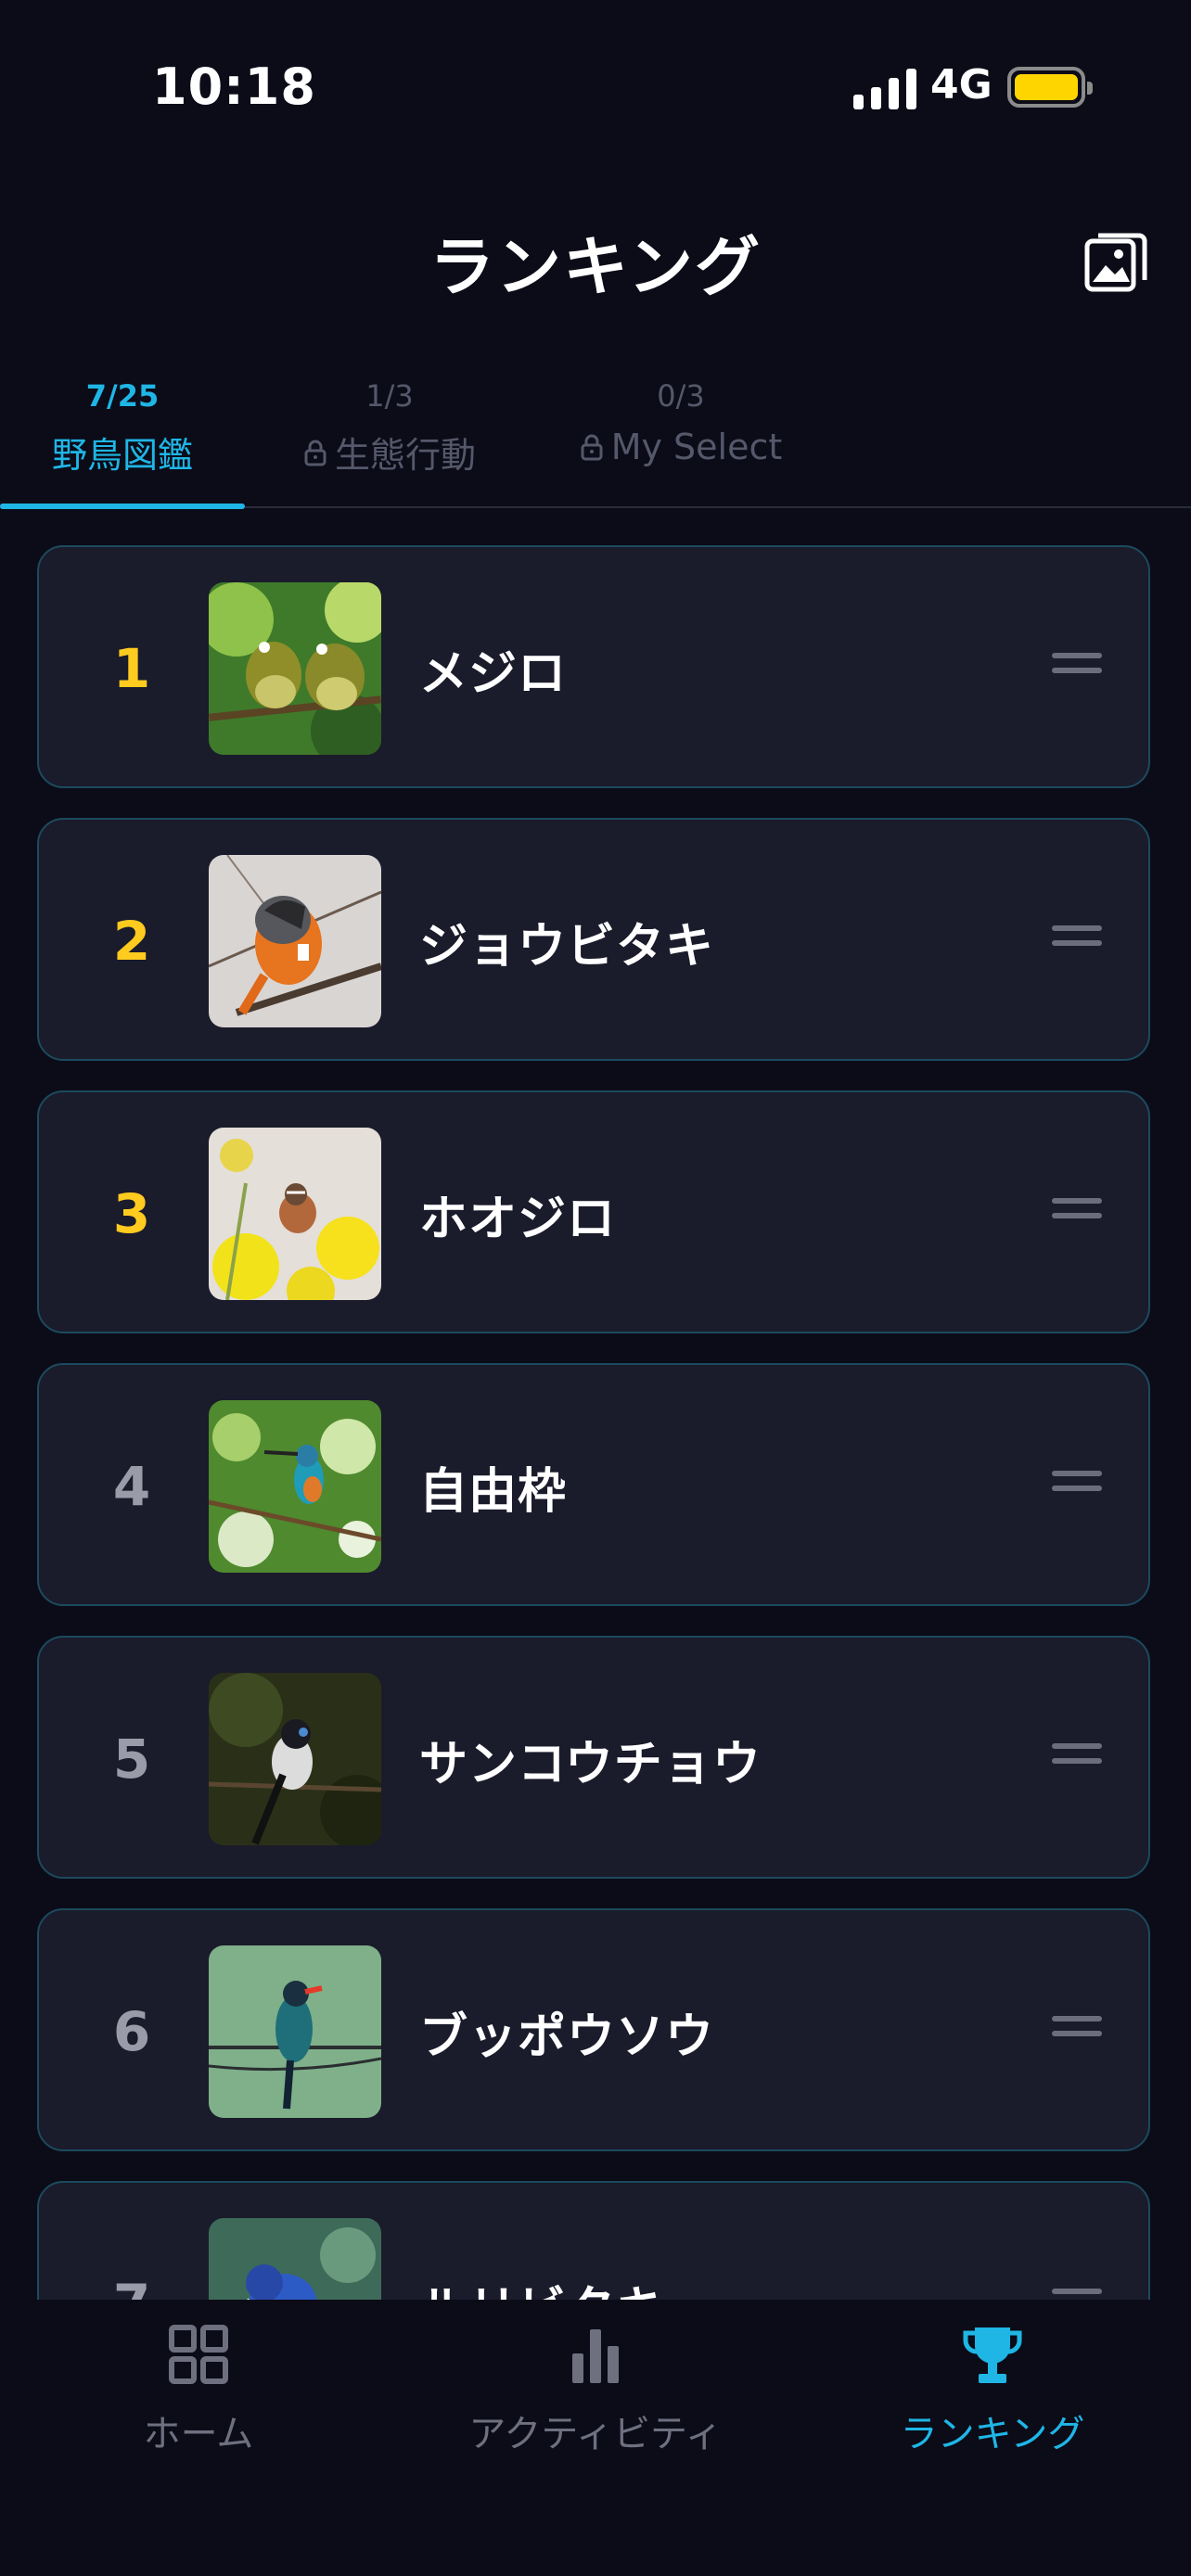 The width and height of the screenshot is (1191, 2576). What do you see at coordinates (595, 2434) in the screenshot?
I see `nav-label: アクティビティ` at bounding box center [595, 2434].